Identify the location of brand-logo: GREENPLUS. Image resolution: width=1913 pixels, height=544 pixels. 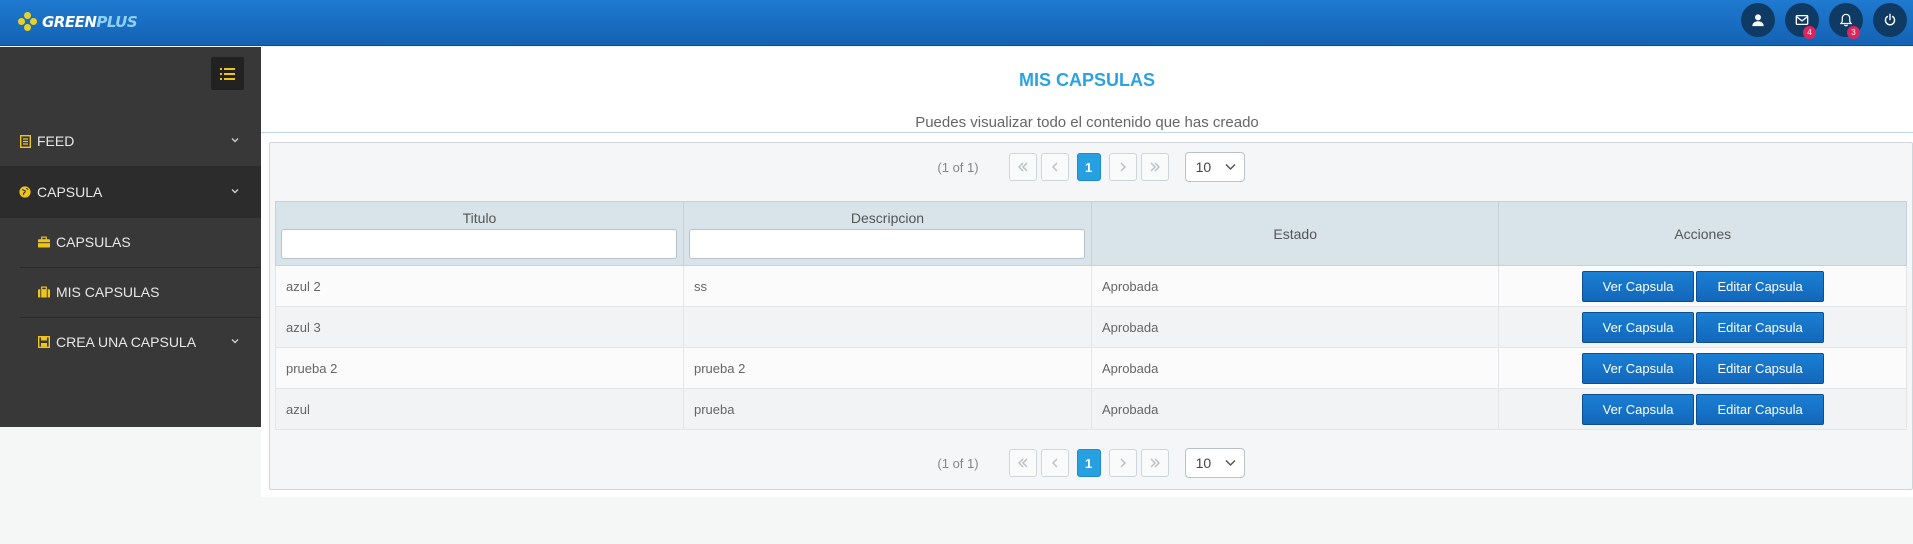
(78, 22).